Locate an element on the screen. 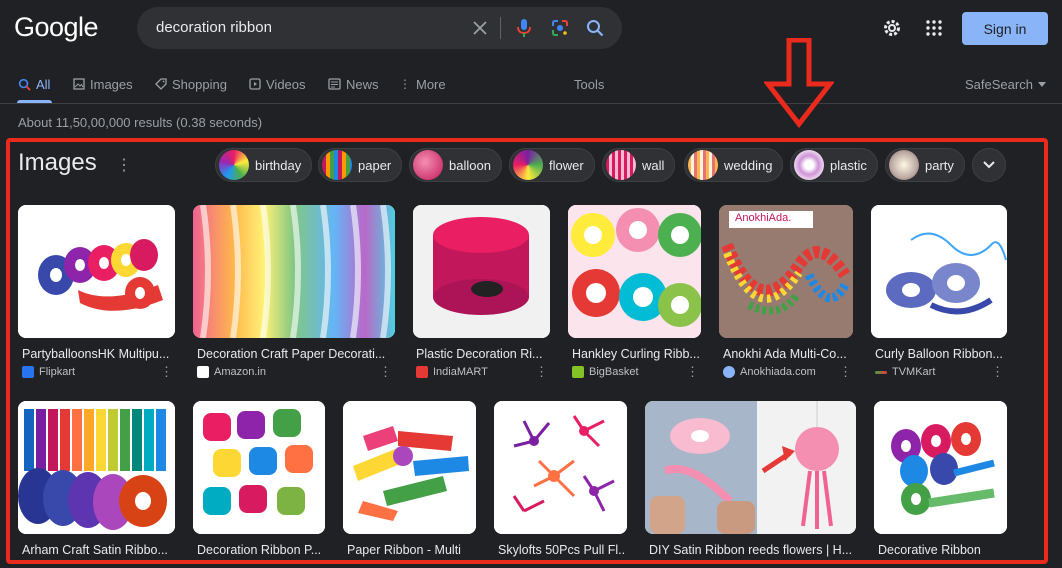  tab-more: ⋮ More is located at coordinates (422, 84).